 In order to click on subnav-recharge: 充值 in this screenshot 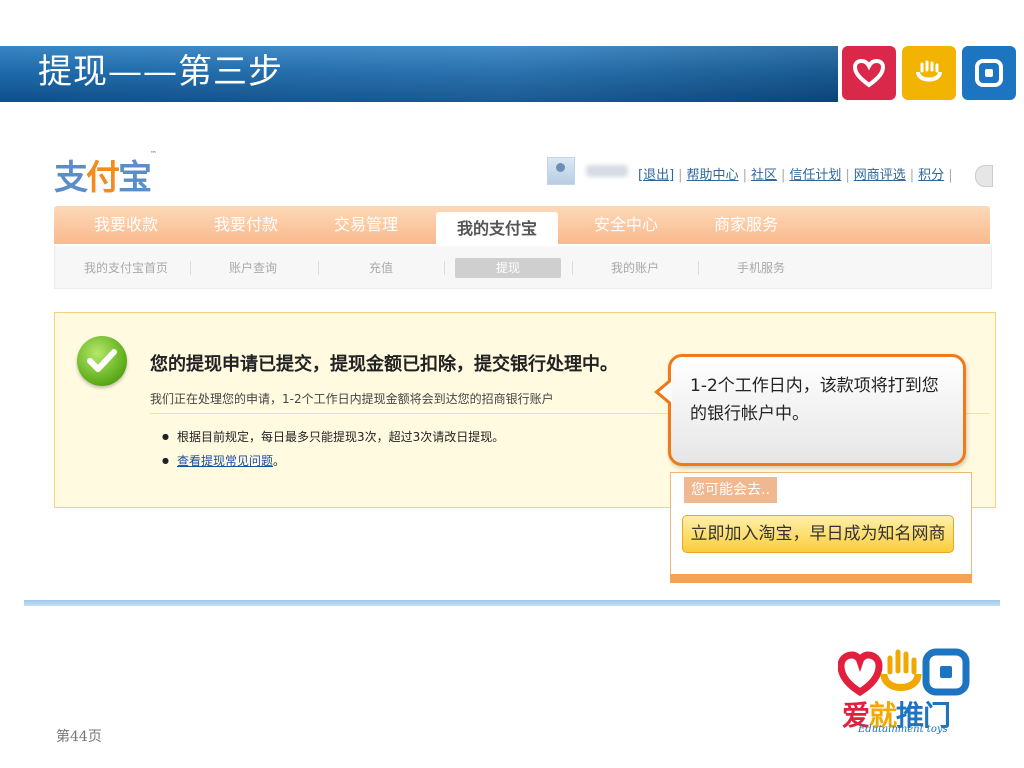, I will do `click(381, 268)`.